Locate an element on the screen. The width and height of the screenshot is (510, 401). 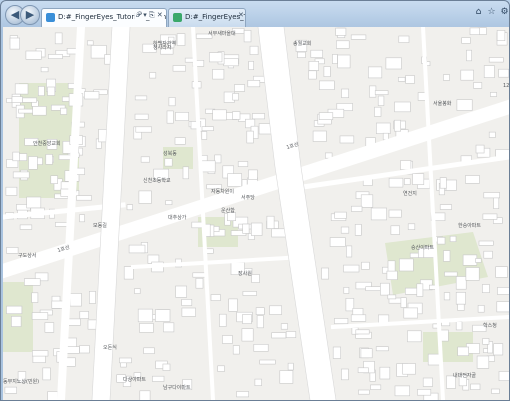
place-label: 연건지 is located at coordinates (410, 193).